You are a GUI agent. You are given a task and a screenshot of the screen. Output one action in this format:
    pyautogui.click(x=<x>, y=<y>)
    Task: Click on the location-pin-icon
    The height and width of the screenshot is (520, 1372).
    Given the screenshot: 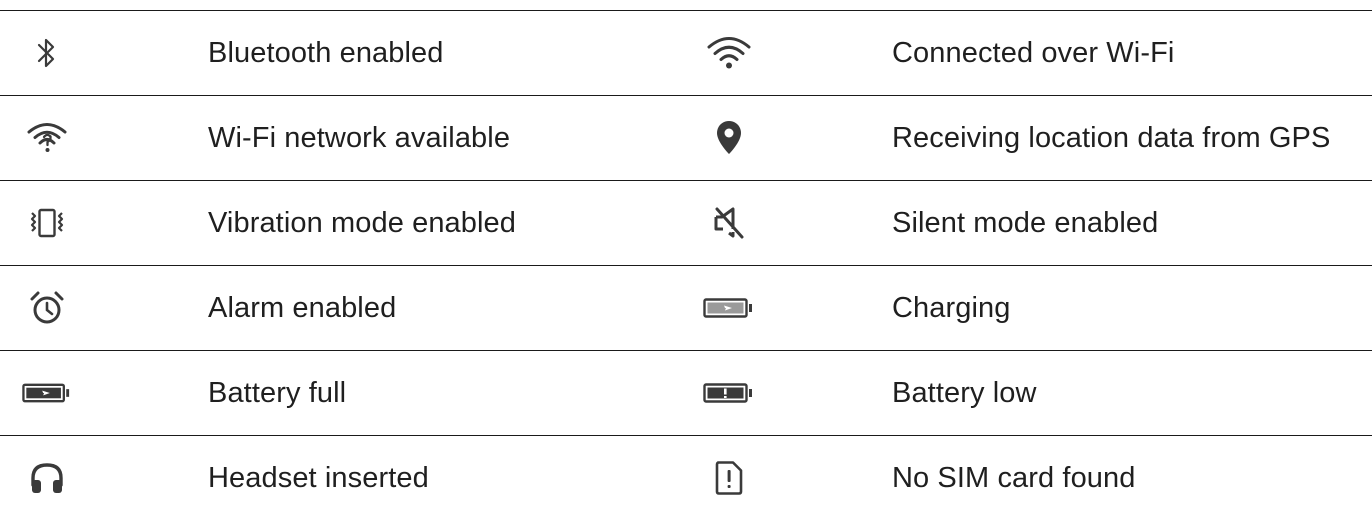 What is the action you would take?
    pyautogui.click(x=729, y=138)
    